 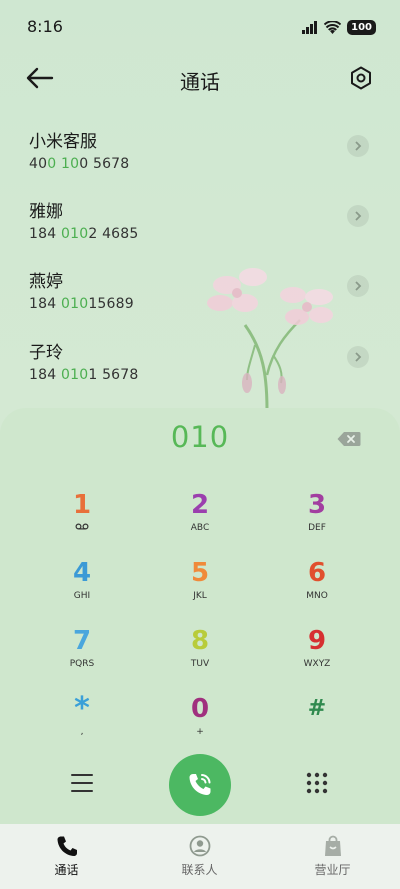 I want to click on battery-indicator: 100, so click(x=361, y=27).